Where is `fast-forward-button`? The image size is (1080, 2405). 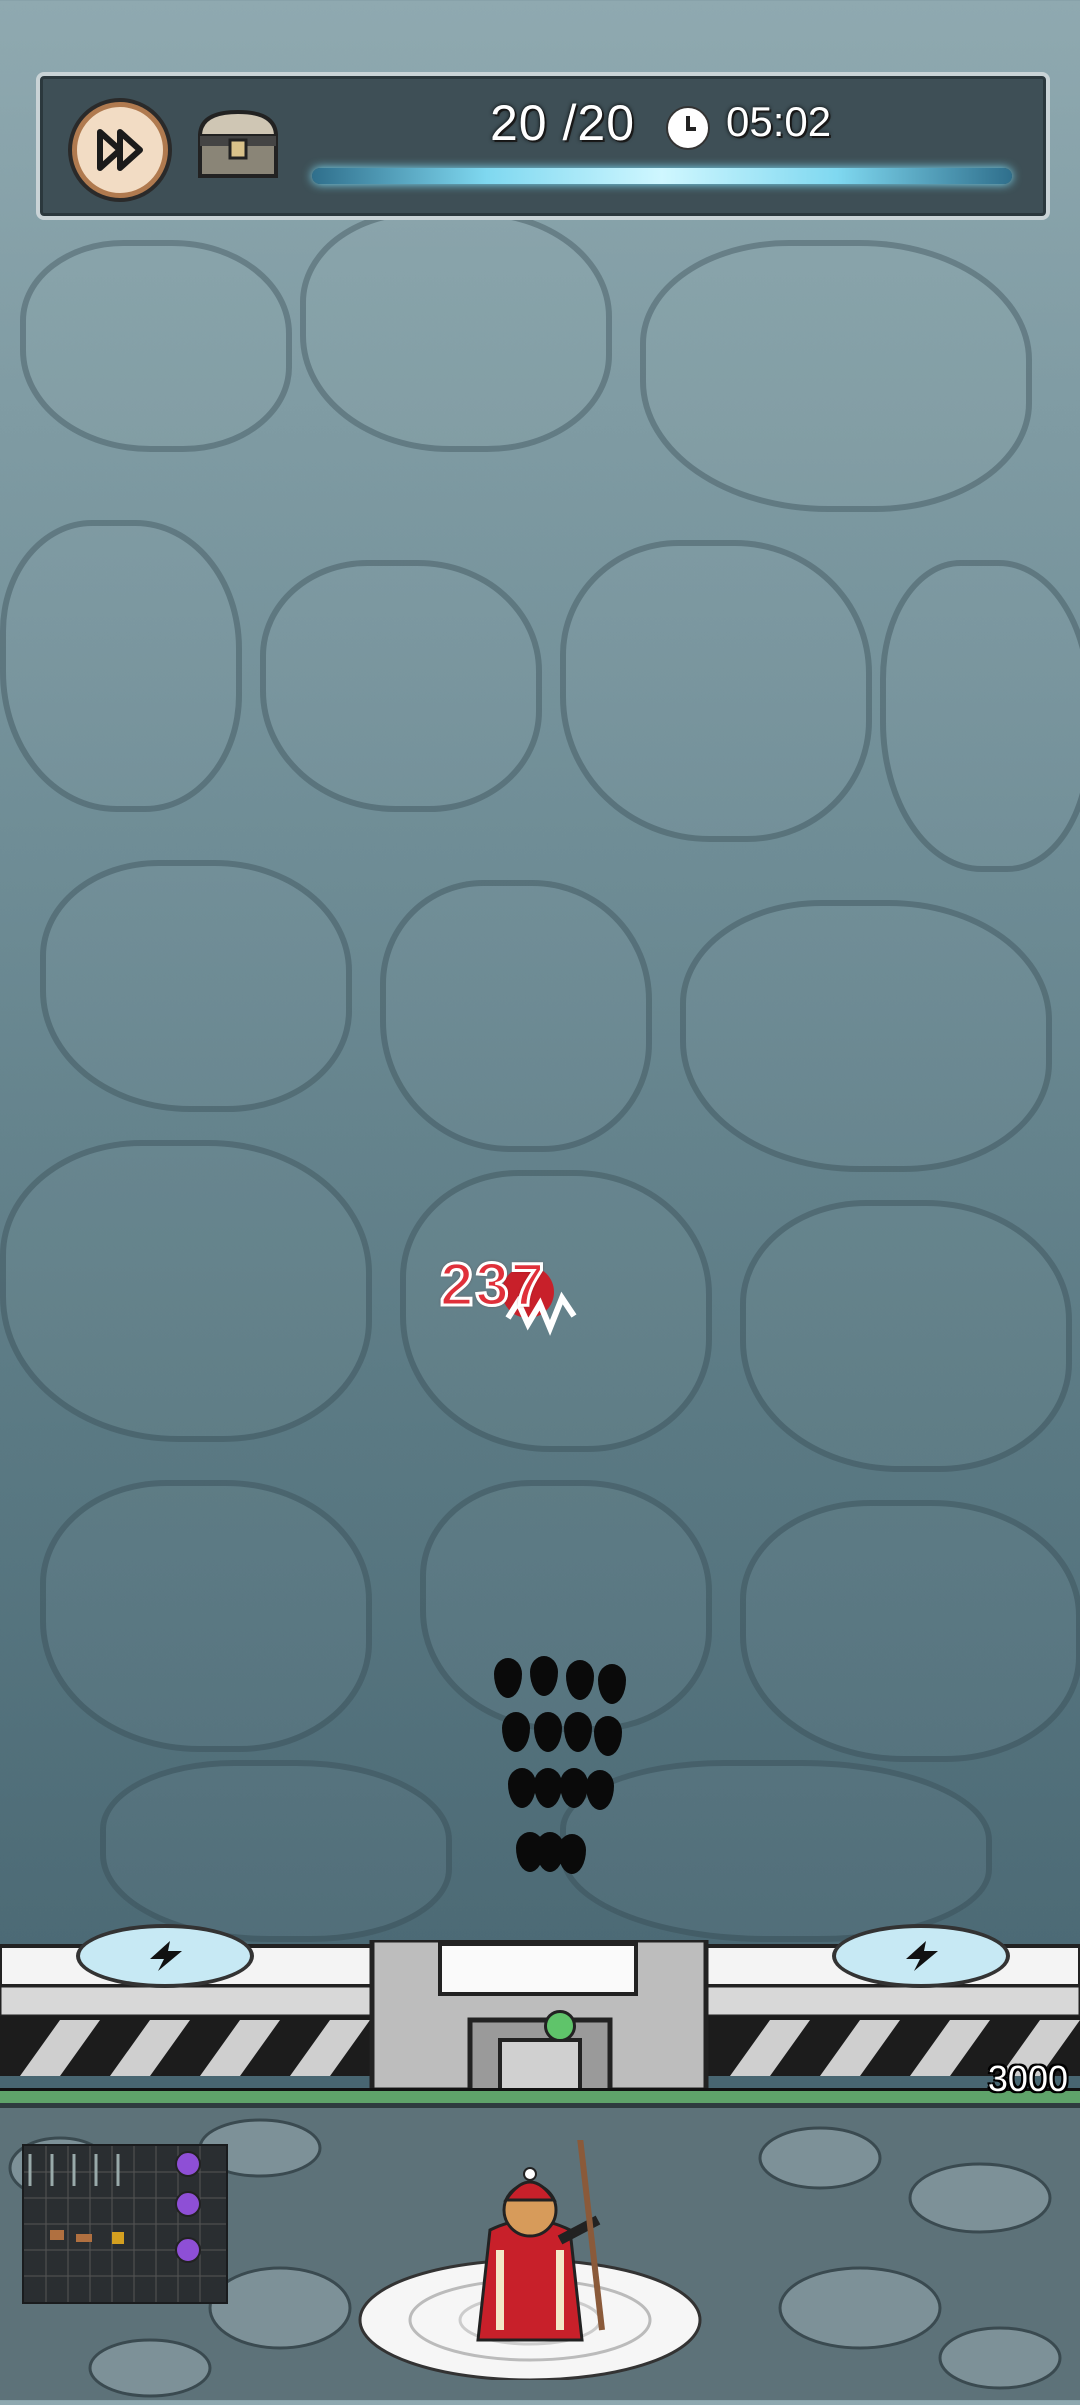
fast-forward-button is located at coordinates (120, 150).